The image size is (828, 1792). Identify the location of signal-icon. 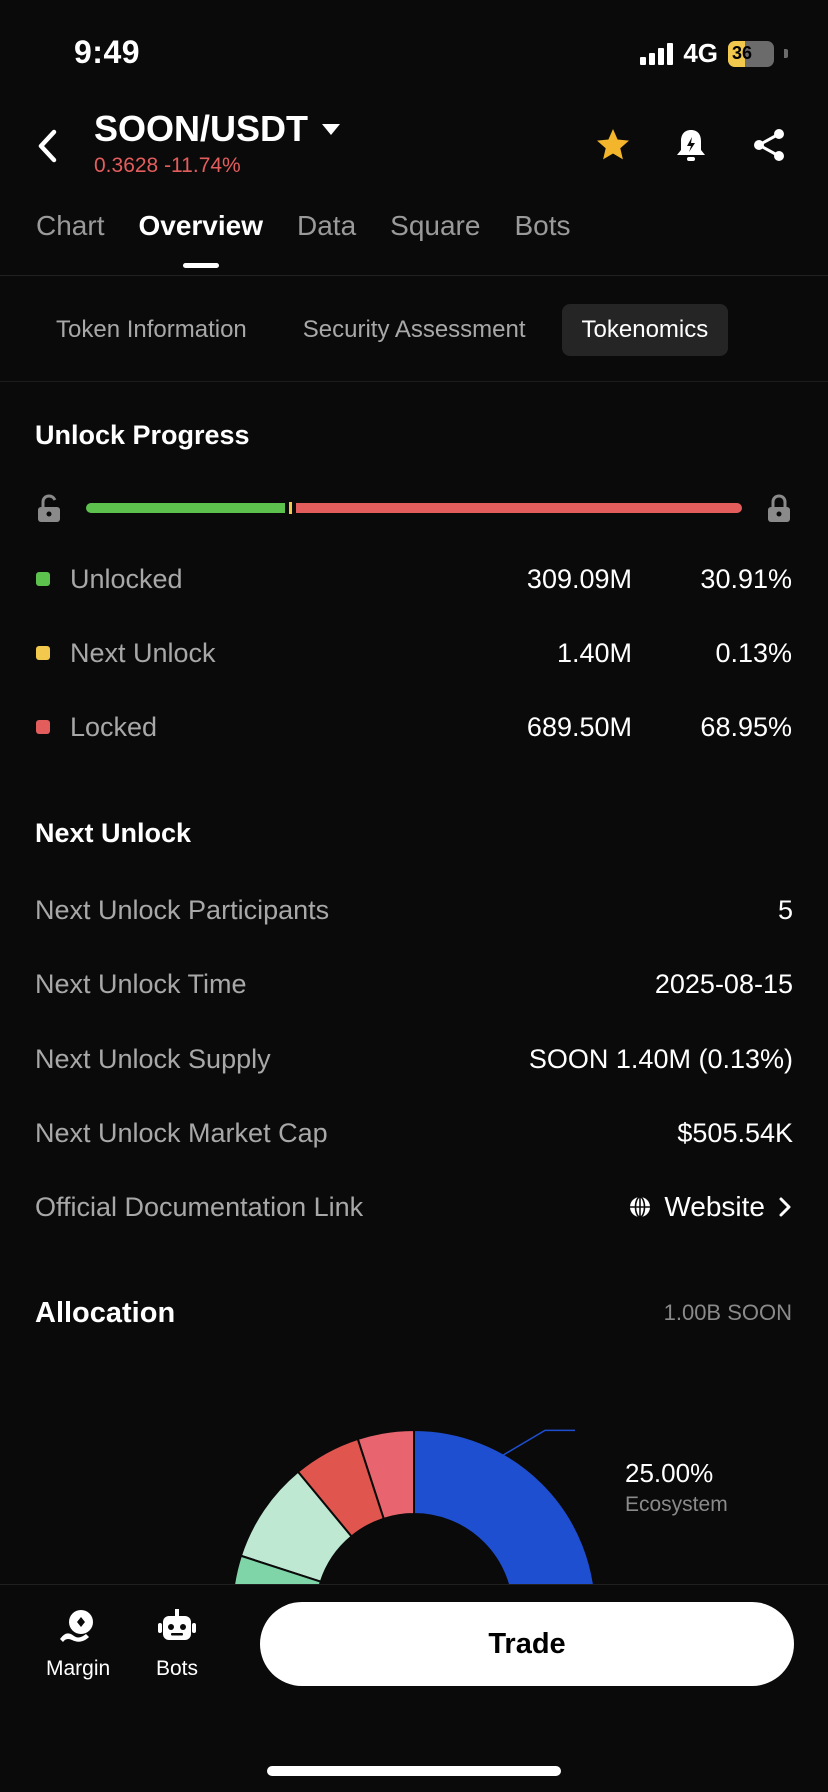
(657, 53).